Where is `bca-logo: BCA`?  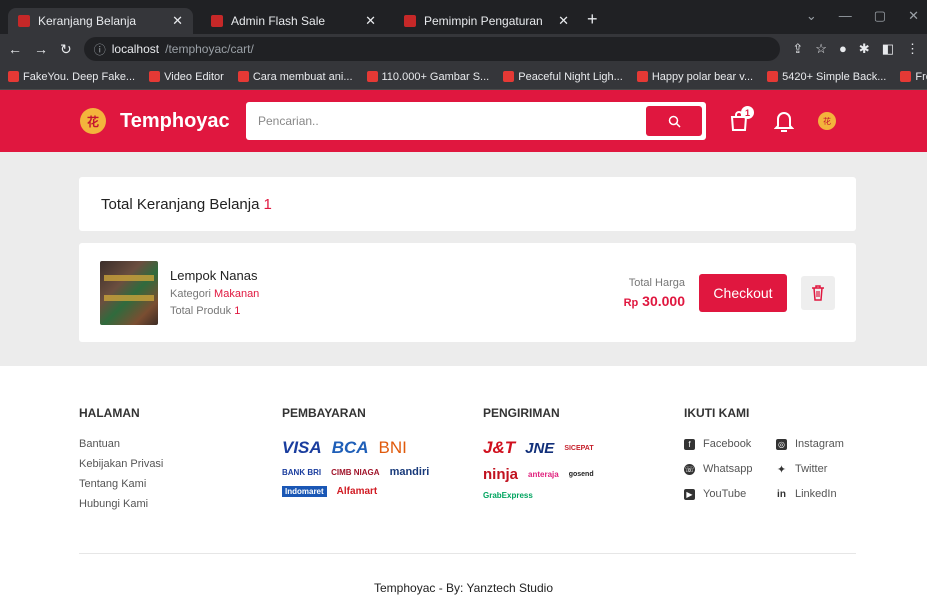
bca-logo: BCA is located at coordinates (350, 447).